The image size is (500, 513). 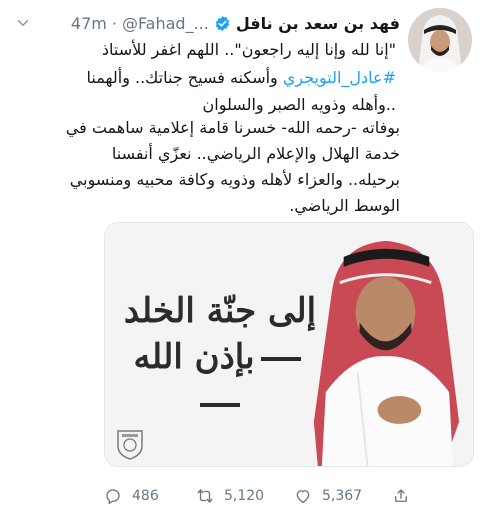 What do you see at coordinates (318, 23) in the screenshot?
I see `display-name: فهد بن سعد بن نافل` at bounding box center [318, 23].